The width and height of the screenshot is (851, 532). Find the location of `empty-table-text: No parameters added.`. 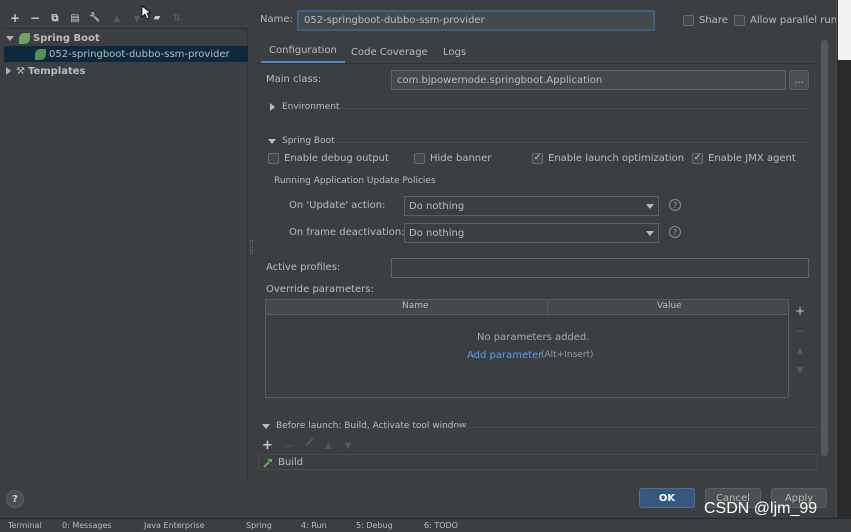

empty-table-text: No parameters added. is located at coordinates (533, 337).